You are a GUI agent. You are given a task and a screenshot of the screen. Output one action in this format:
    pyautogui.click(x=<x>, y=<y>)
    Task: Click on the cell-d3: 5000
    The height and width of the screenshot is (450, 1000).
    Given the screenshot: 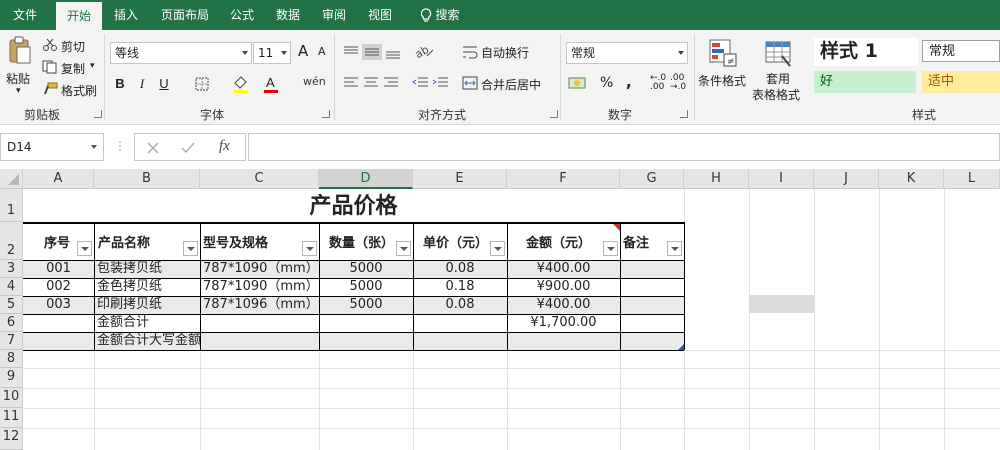 What is the action you would take?
    pyautogui.click(x=366, y=269)
    